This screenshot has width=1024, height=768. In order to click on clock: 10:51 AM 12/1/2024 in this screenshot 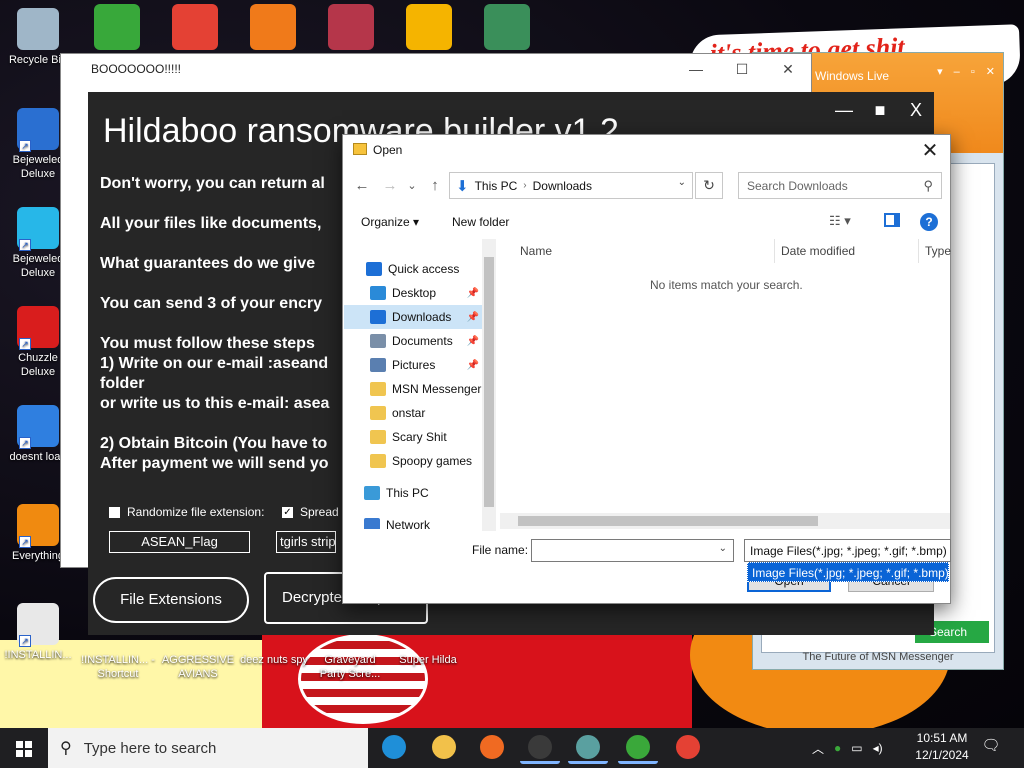, I will do `click(942, 747)`.